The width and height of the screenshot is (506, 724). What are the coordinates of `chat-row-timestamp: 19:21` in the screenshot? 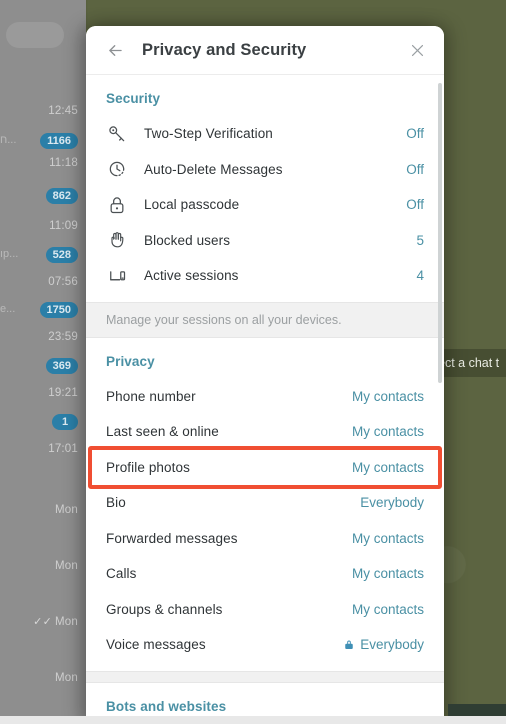 It's located at (63, 393).